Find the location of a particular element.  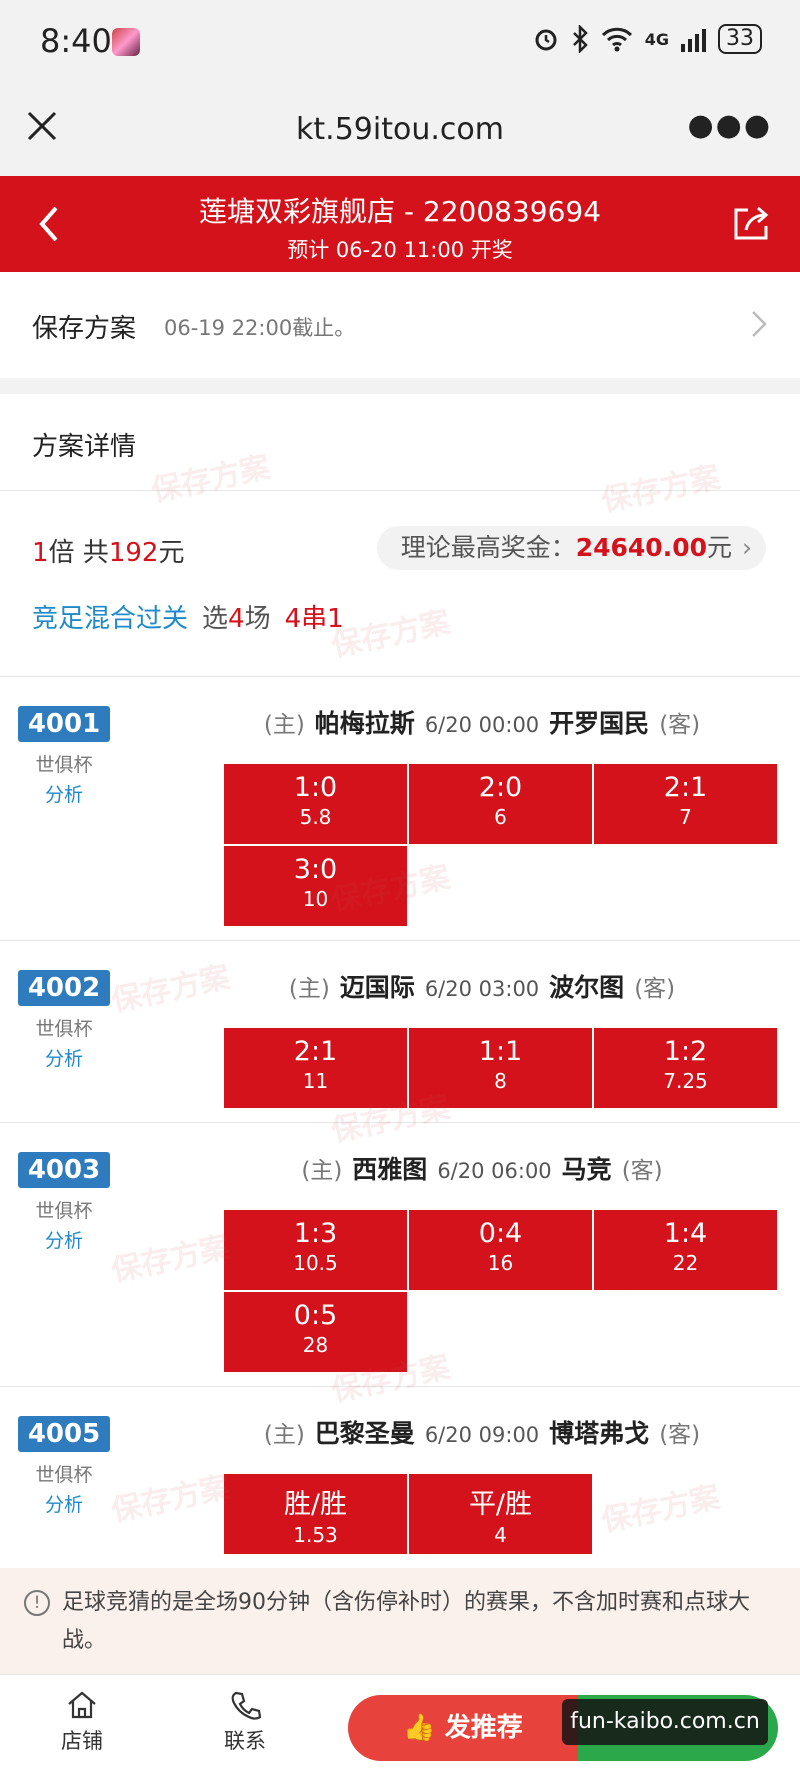

chevron-right-icon is located at coordinates (759, 324).